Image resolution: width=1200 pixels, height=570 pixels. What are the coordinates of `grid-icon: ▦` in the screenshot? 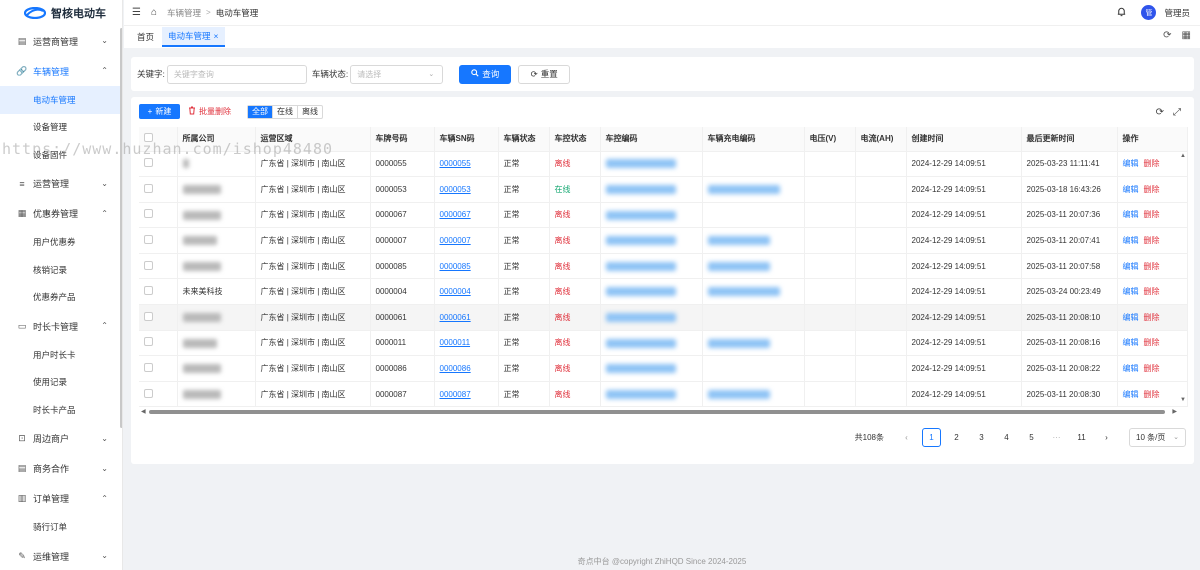 It's located at (1186, 35).